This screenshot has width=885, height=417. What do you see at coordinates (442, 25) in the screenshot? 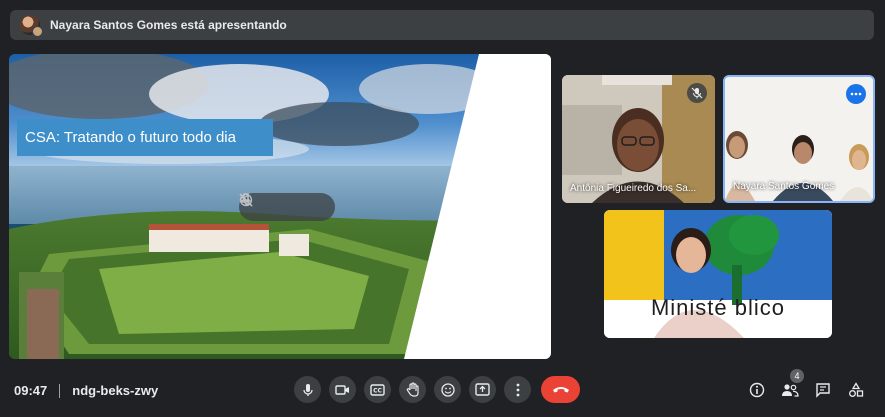
I see `presenting-banner: Nayara Santos Gomes está apresentando` at bounding box center [442, 25].